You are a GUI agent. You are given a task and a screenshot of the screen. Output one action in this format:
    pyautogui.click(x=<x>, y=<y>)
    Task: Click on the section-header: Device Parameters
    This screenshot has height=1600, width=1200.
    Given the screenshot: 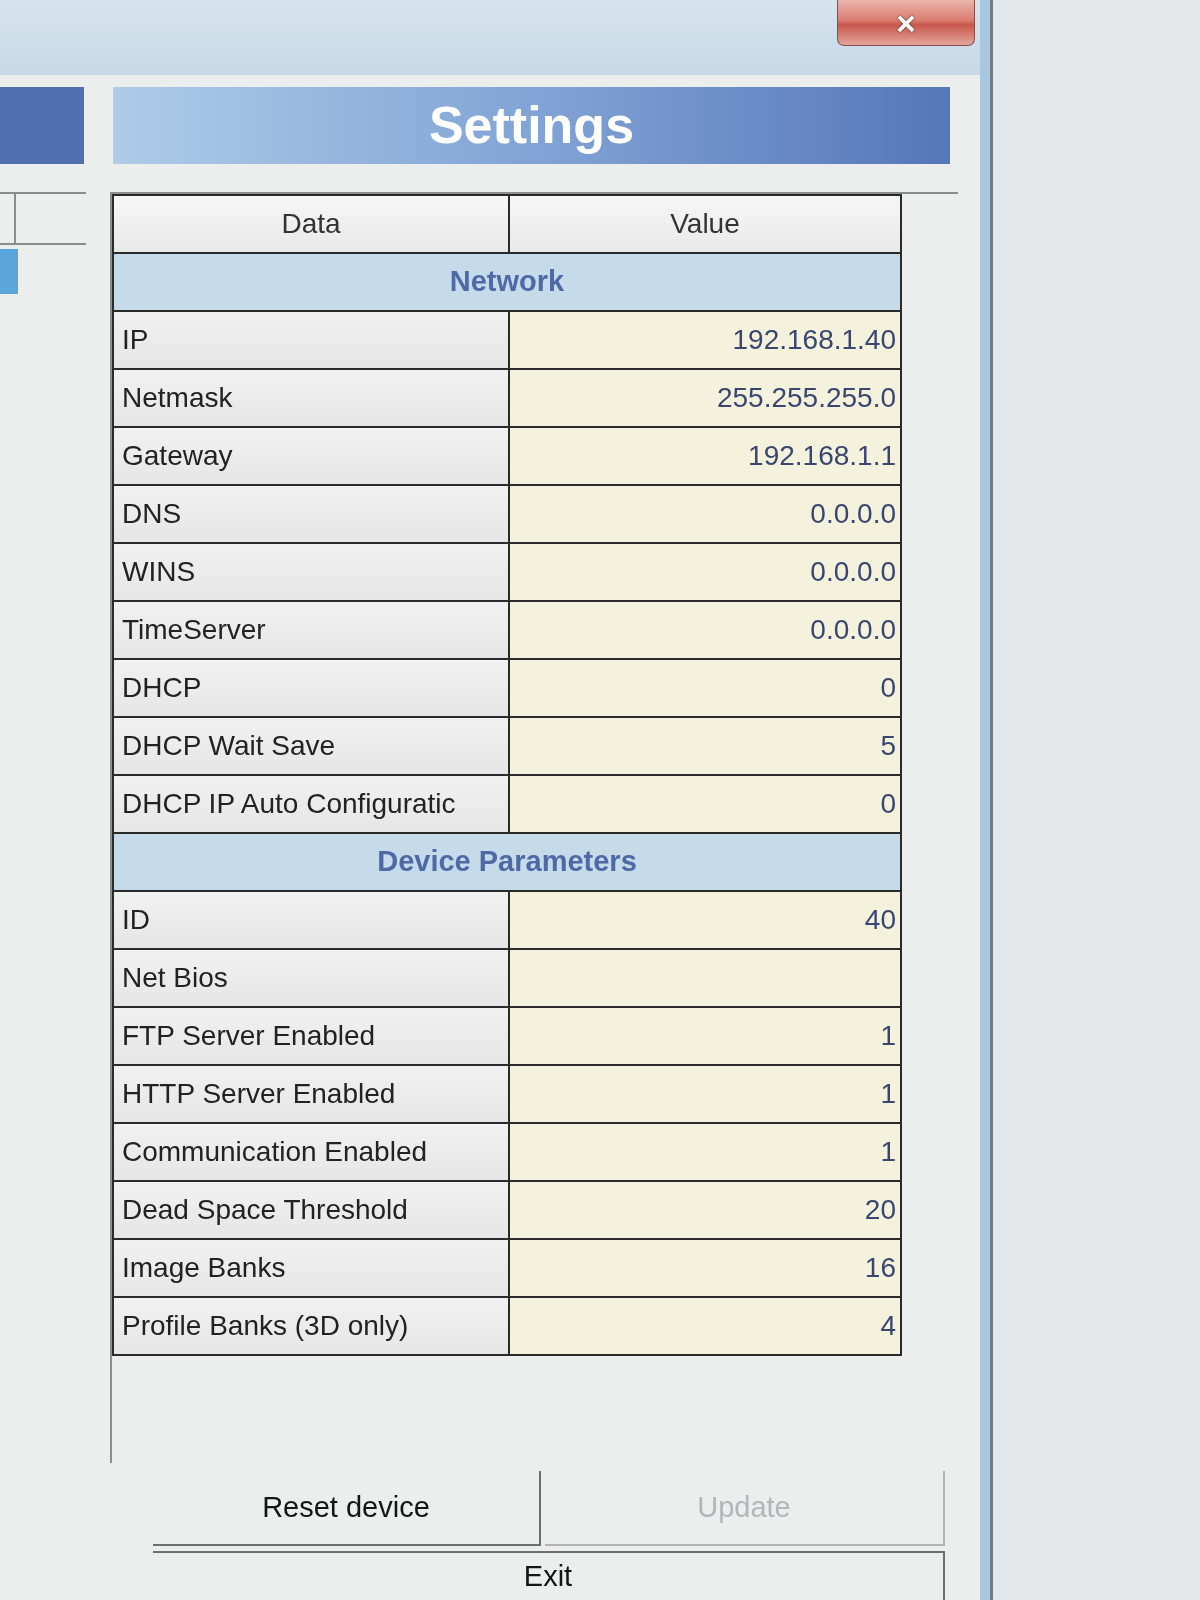 What is the action you would take?
    pyautogui.click(x=507, y=862)
    